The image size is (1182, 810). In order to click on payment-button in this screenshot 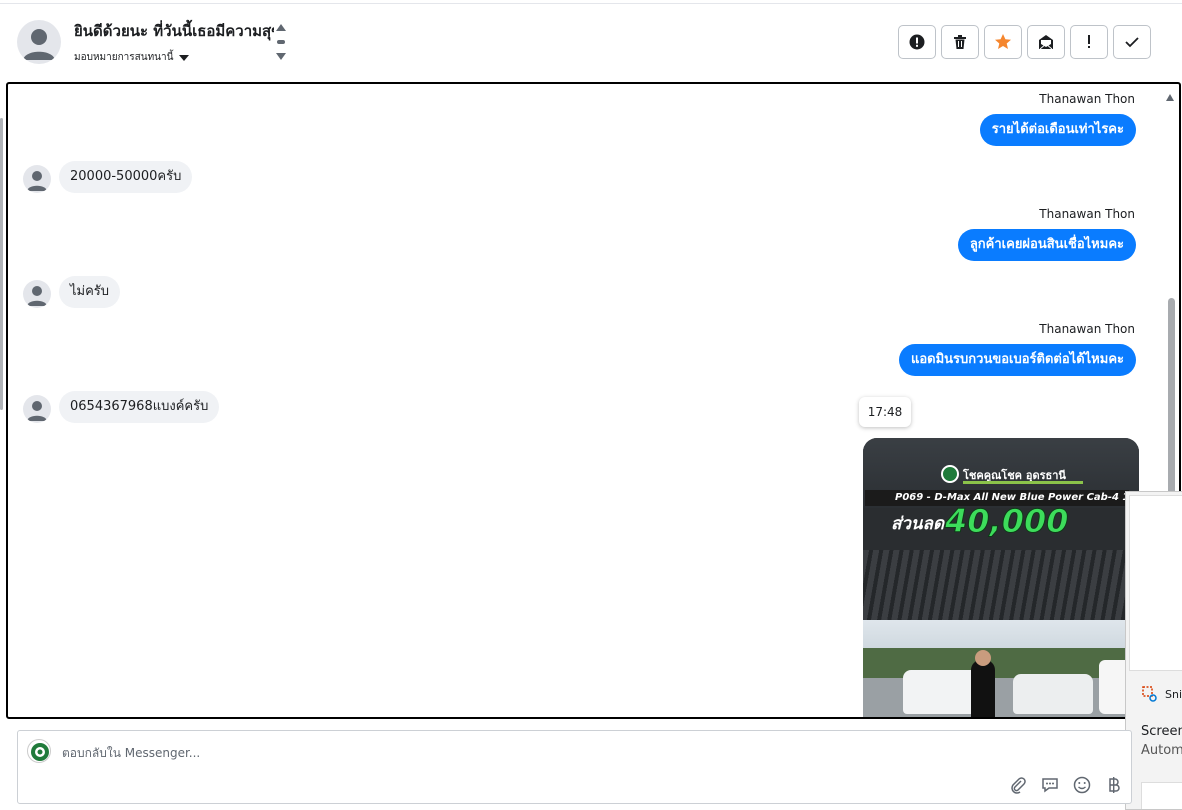, I will do `click(1114, 785)`.